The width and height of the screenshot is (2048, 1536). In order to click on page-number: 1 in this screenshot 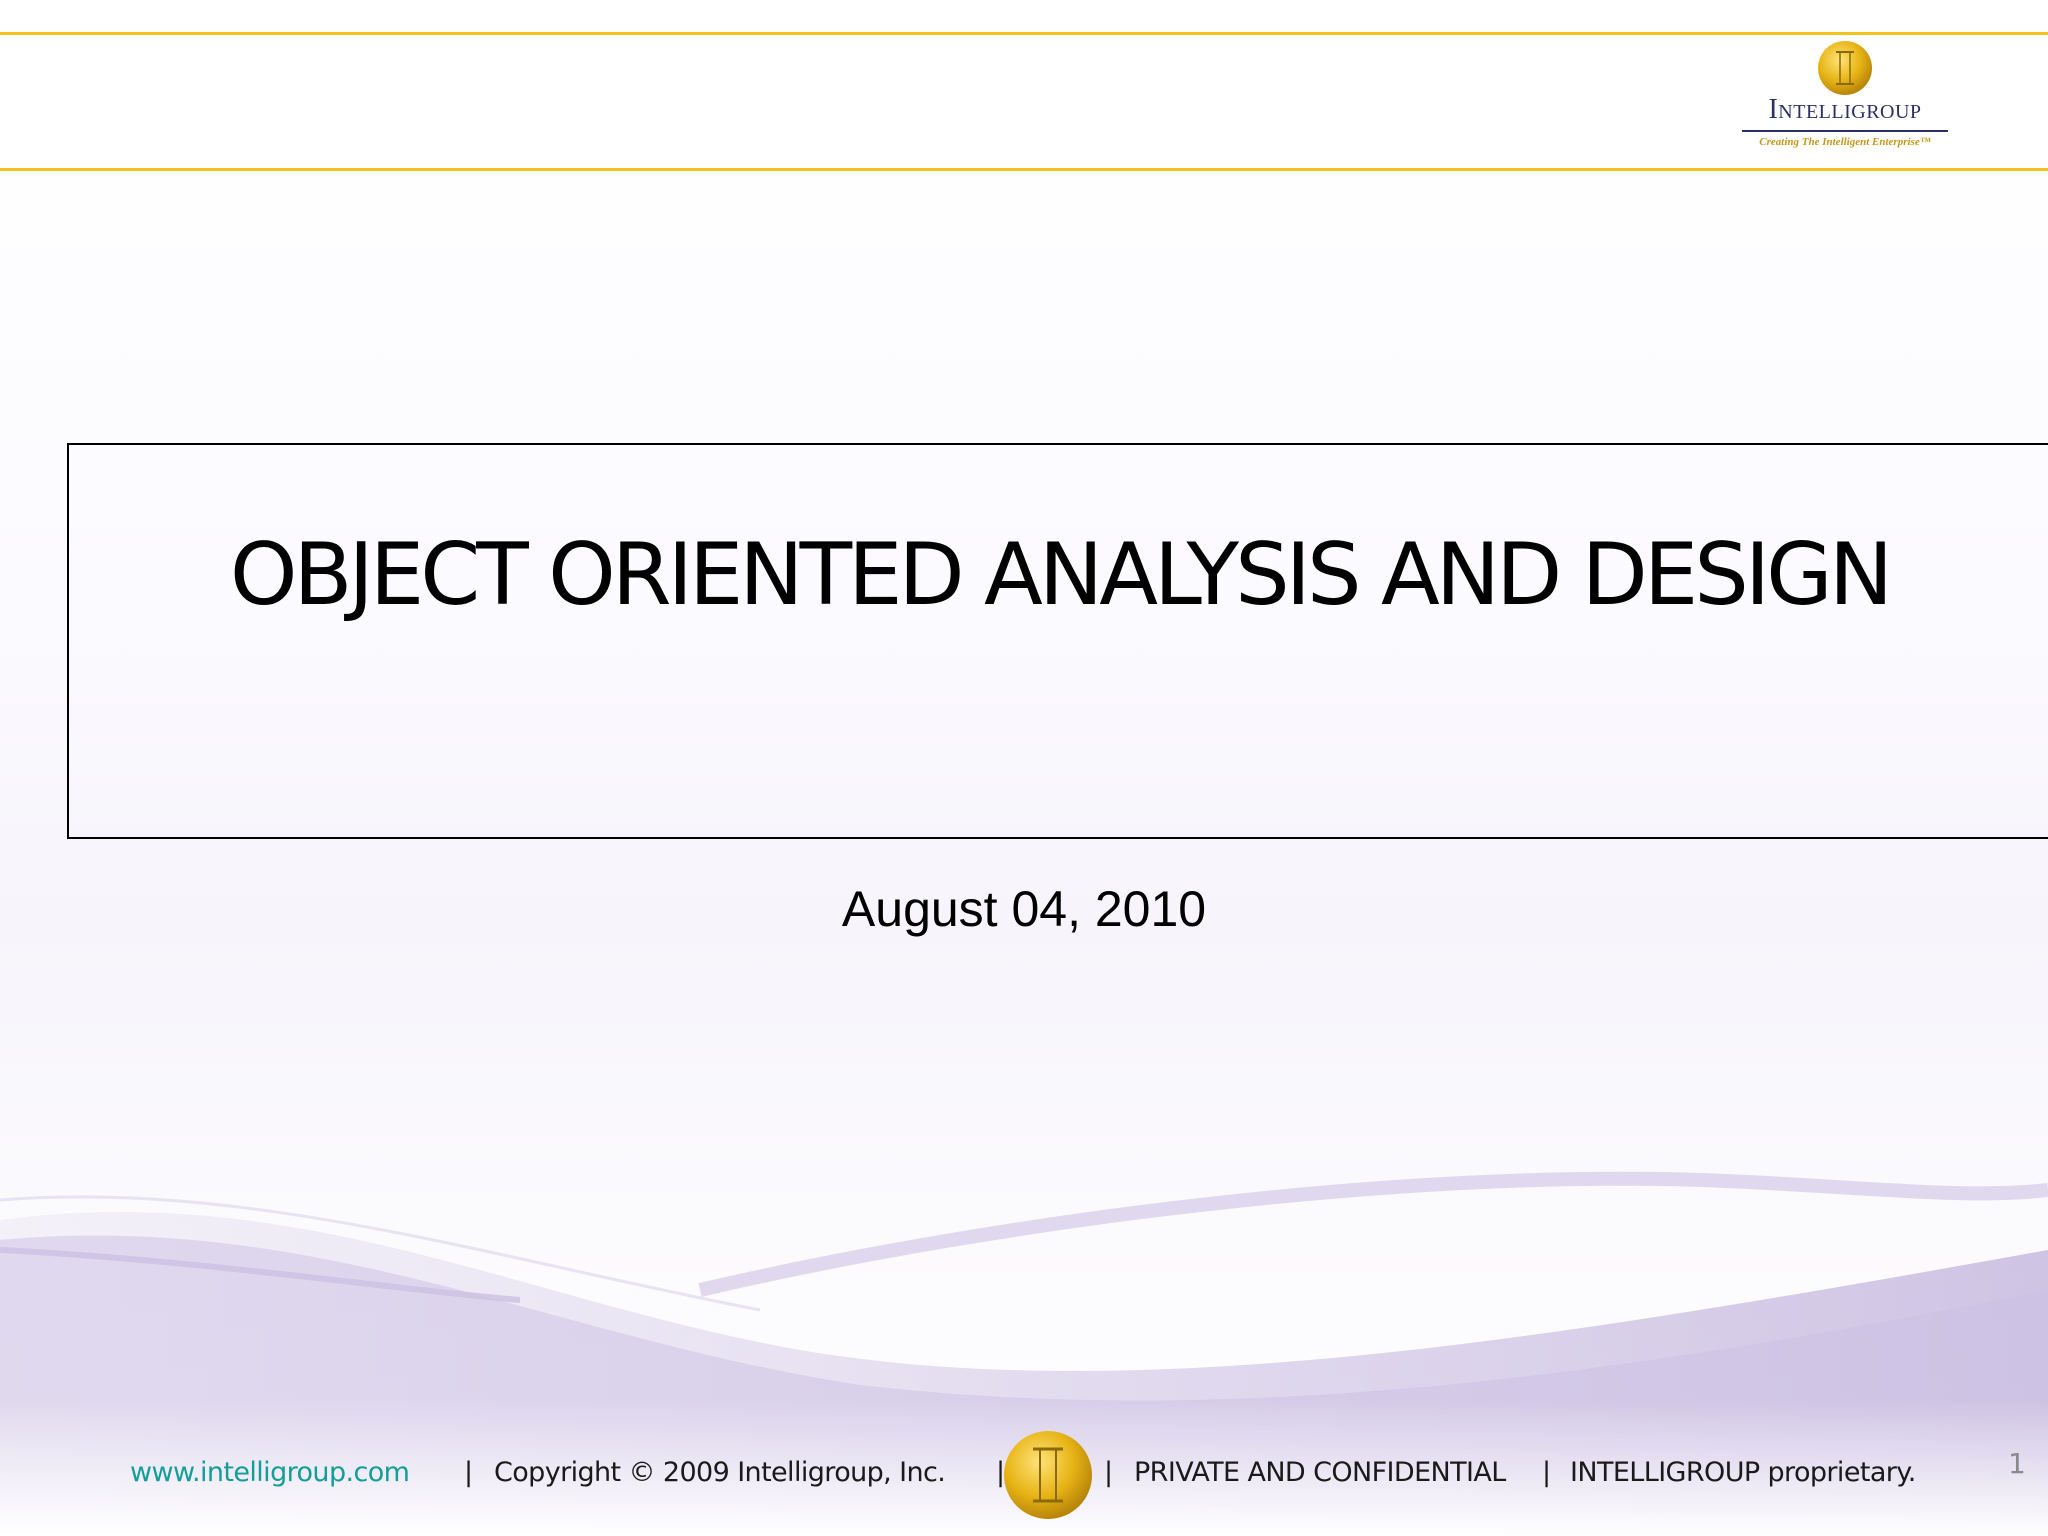, I will do `click(2017, 1463)`.